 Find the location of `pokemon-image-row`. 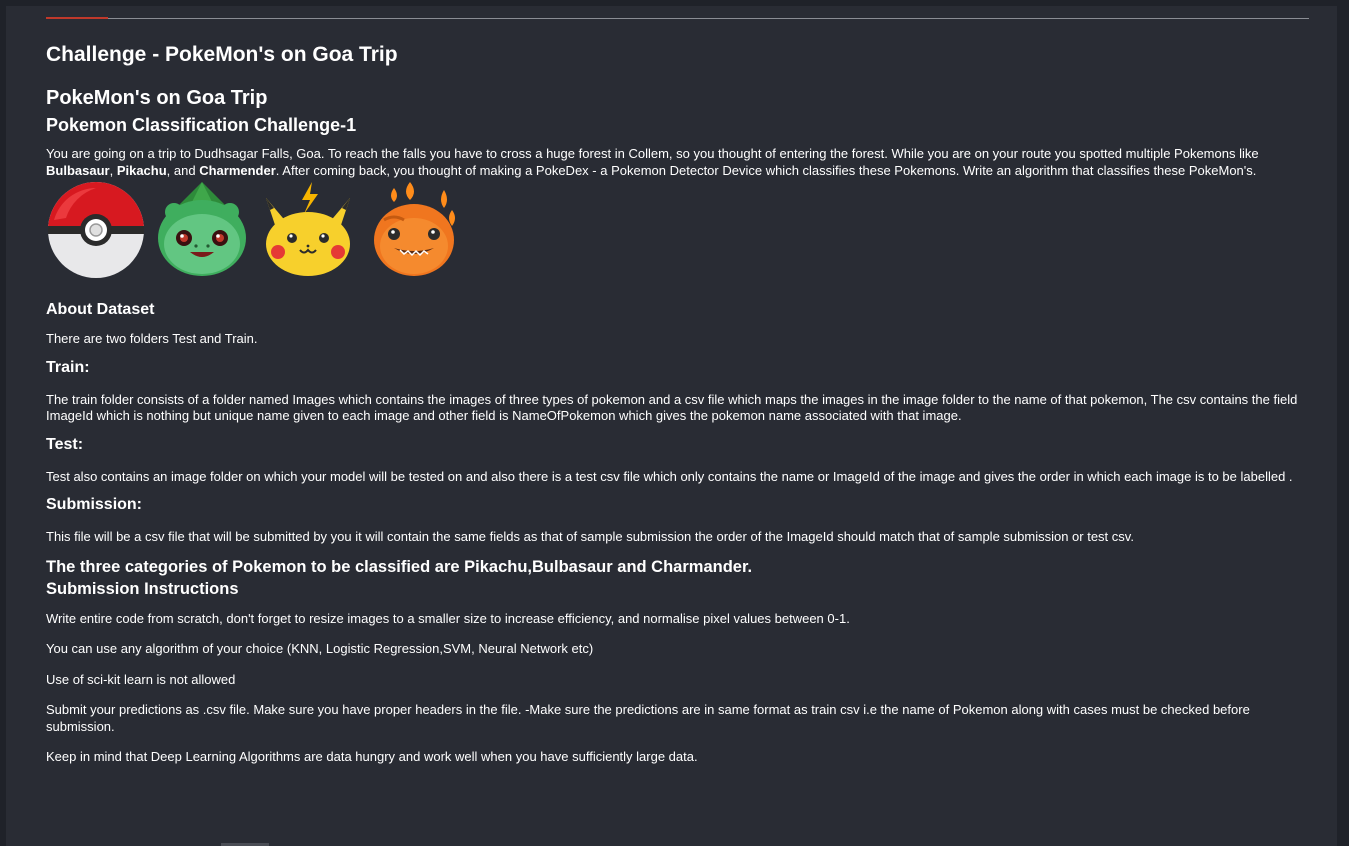

pokemon-image-row is located at coordinates (677, 230).